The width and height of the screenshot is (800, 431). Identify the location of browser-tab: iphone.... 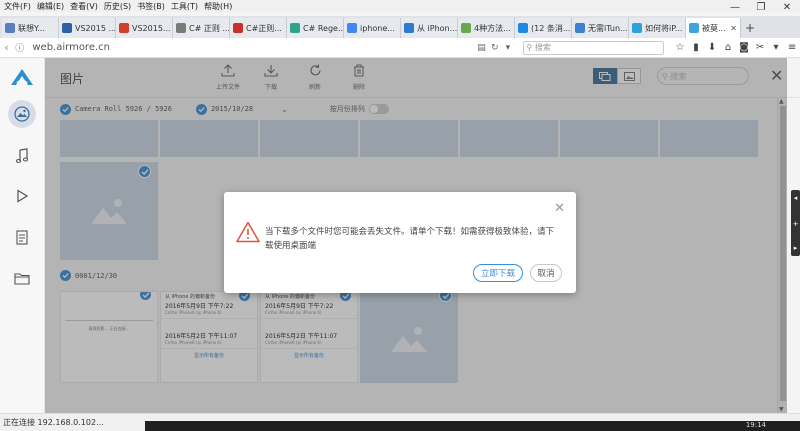
(372, 28).